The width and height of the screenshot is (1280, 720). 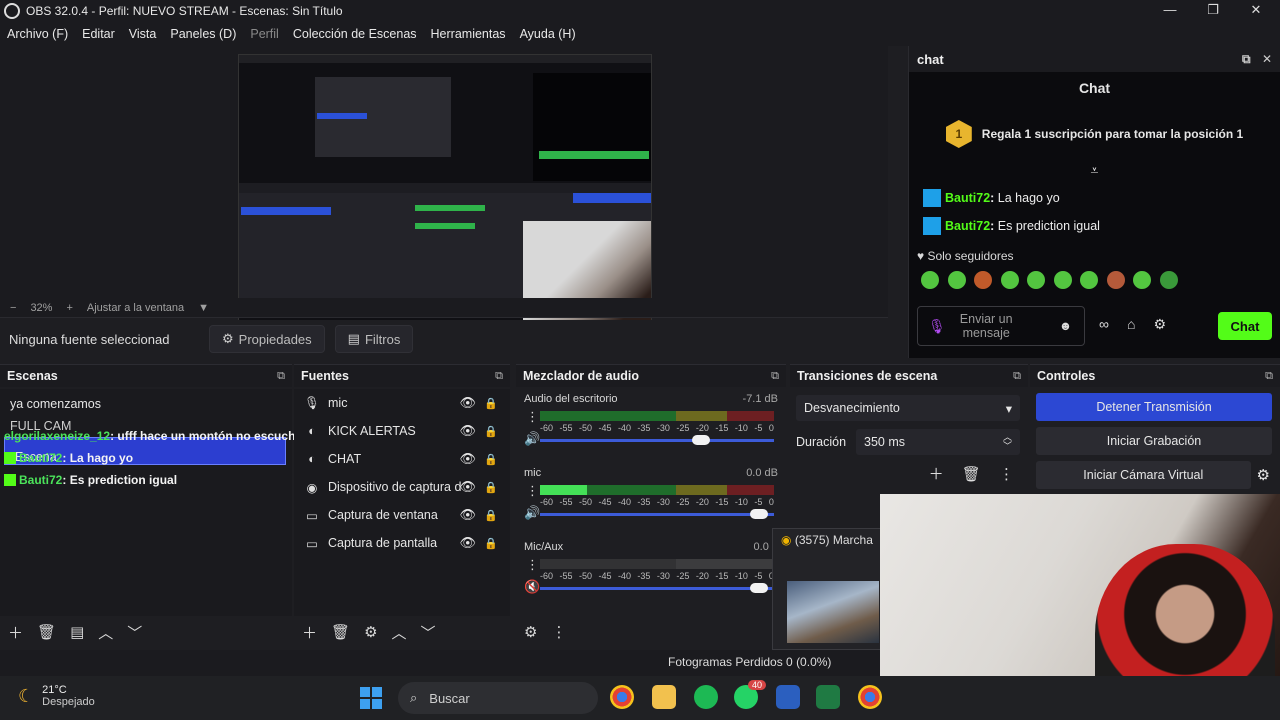 I want to click on emoji-icon: ☻, so click(x=1065, y=326).